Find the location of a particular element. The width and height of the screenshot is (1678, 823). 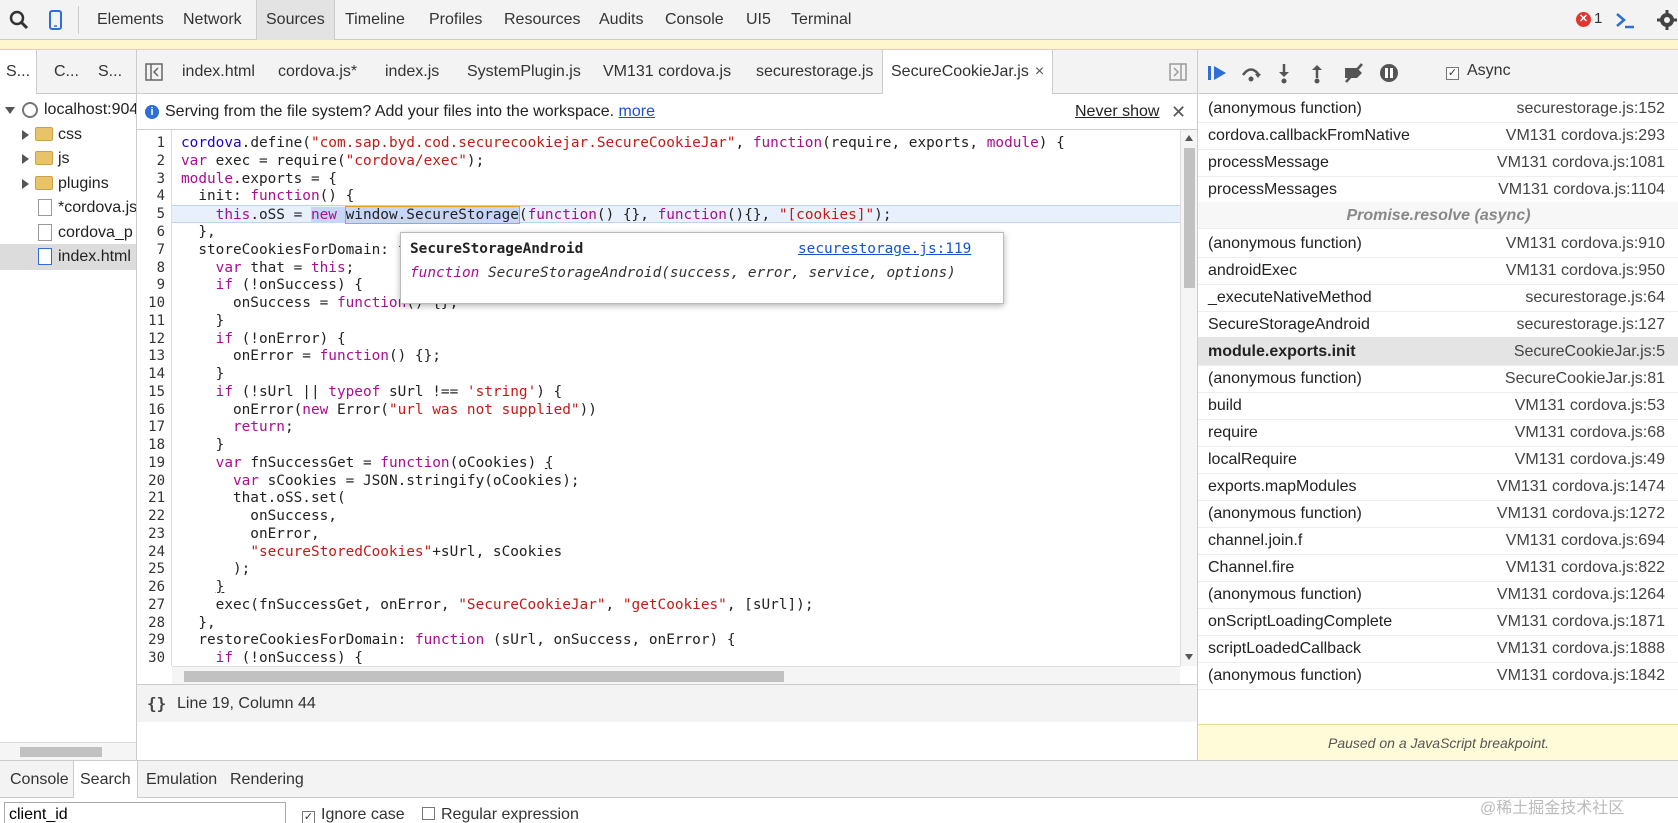

line-number: 17 is located at coordinates (156, 427).